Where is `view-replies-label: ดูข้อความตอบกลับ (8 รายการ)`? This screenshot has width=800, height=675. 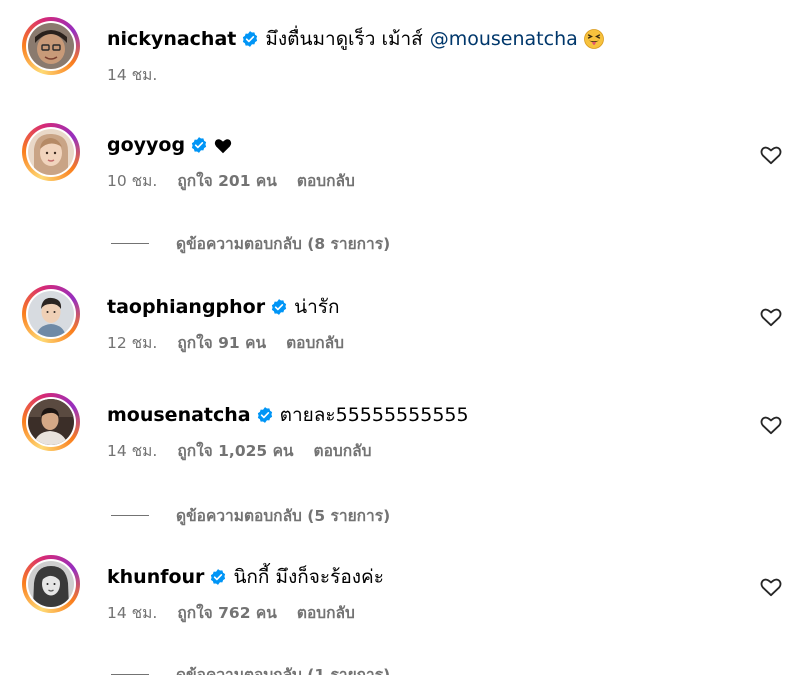
view-replies-label: ดูข้อความตอบกลับ (8 รายการ) is located at coordinates (283, 243).